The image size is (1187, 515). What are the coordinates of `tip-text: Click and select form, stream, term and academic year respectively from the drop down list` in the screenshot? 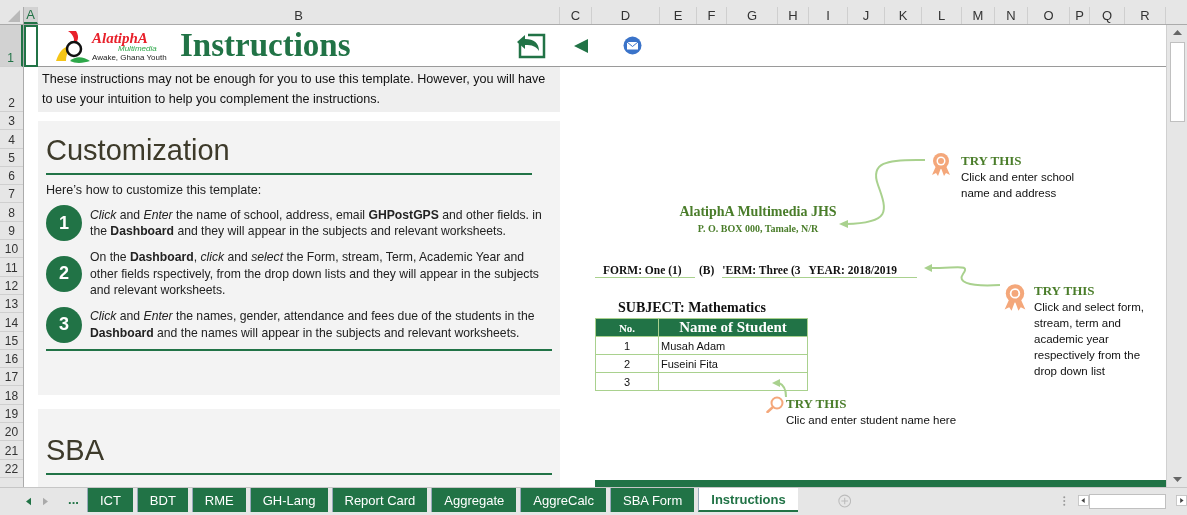 It's located at (1089, 339).